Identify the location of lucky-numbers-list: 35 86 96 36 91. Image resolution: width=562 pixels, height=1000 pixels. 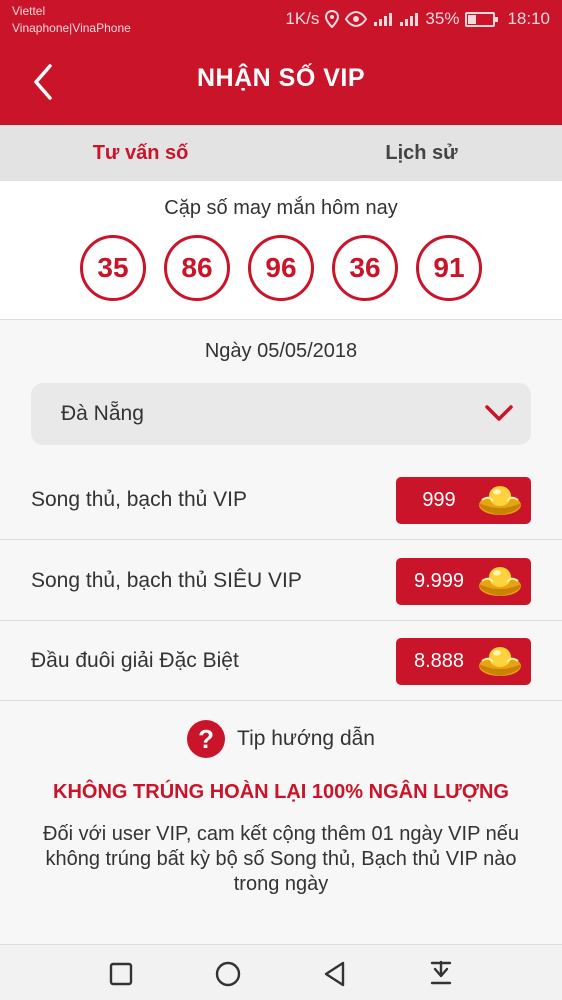
(281, 268).